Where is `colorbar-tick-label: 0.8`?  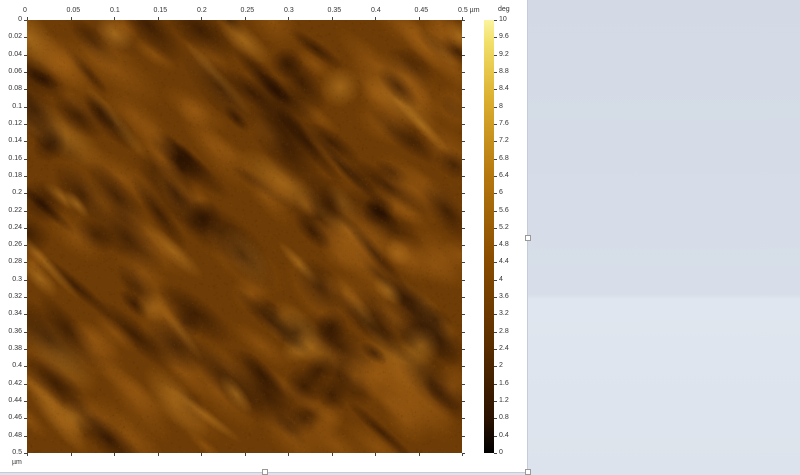 colorbar-tick-label: 0.8 is located at coordinates (504, 418).